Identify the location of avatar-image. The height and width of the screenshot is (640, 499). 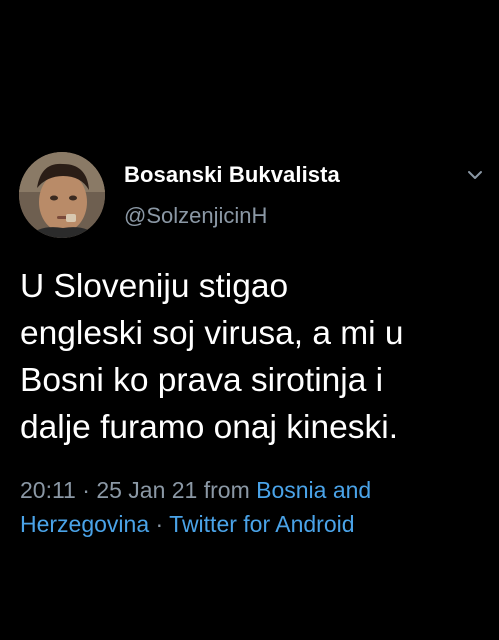
(62, 195).